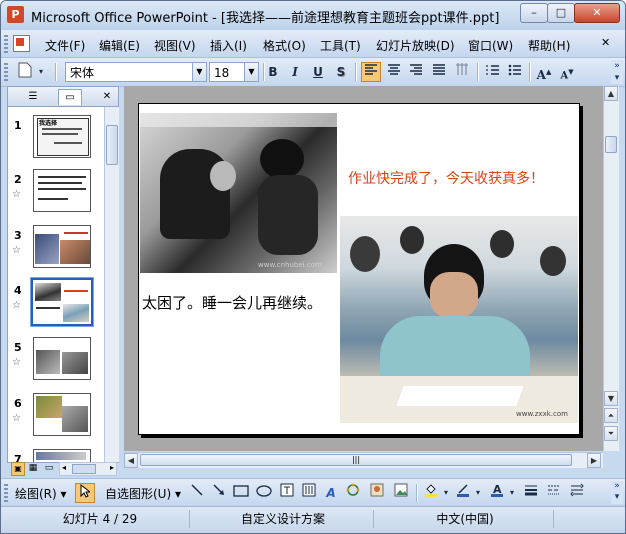 This screenshot has height=534, width=626. Describe the element at coordinates (15, 14) in the screenshot. I see `powerpoint-app-icon: P` at that location.